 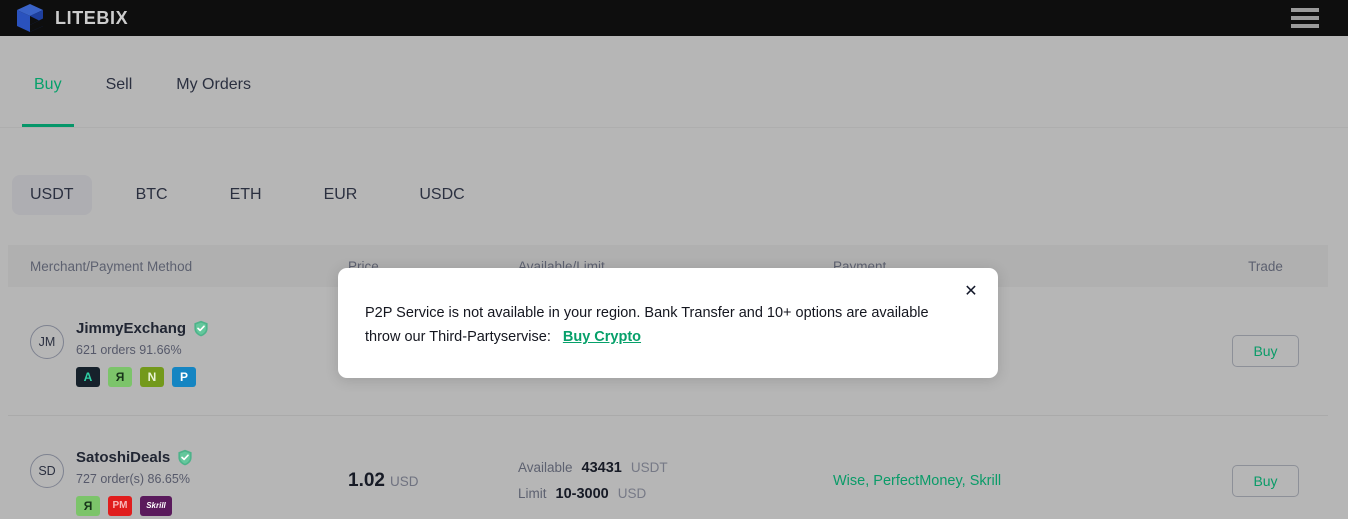 I want to click on perfectmoney-logo-icon: PM, so click(x=120, y=506).